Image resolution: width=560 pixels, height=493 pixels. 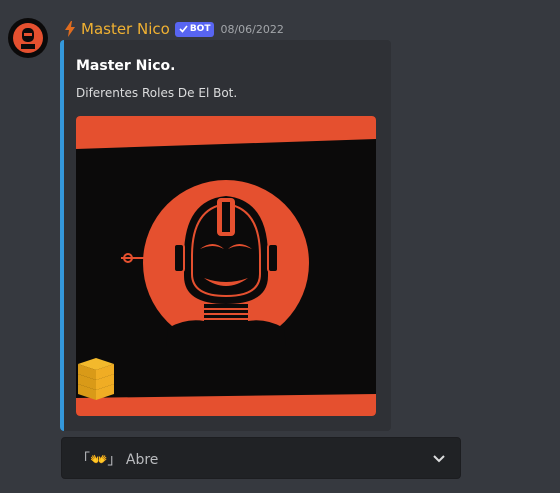 I want to click on message-header: Master Nico BOT 08/06/2022, so click(x=174, y=29).